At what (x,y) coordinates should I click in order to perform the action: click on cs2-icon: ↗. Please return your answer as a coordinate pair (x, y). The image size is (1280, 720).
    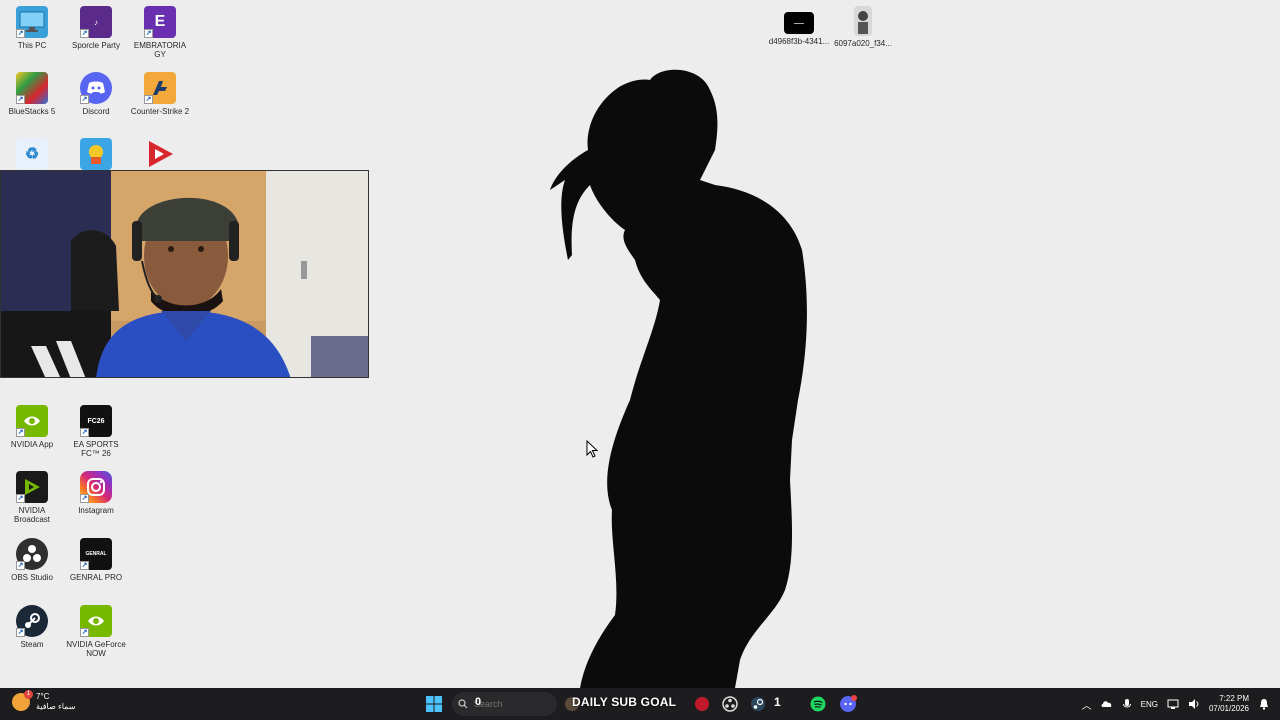
    Looking at the image, I should click on (160, 88).